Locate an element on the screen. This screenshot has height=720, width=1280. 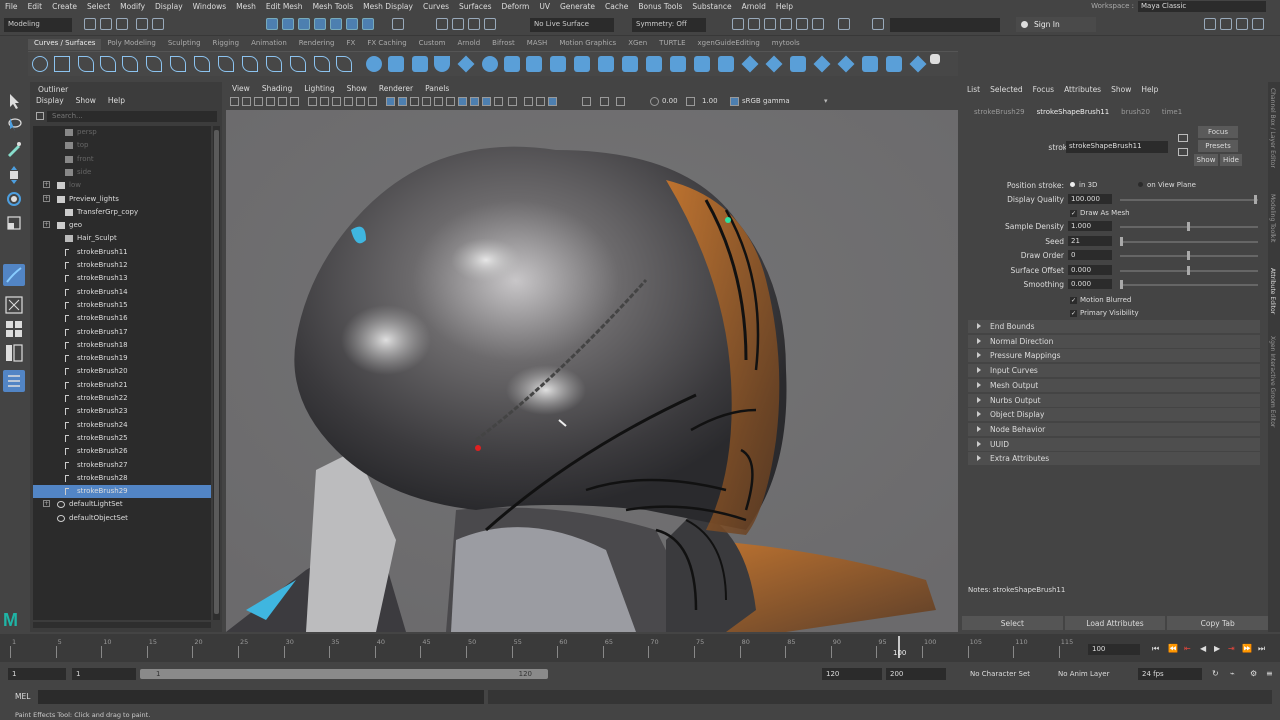
render-seq-icon is located at coordinates (818, 24).